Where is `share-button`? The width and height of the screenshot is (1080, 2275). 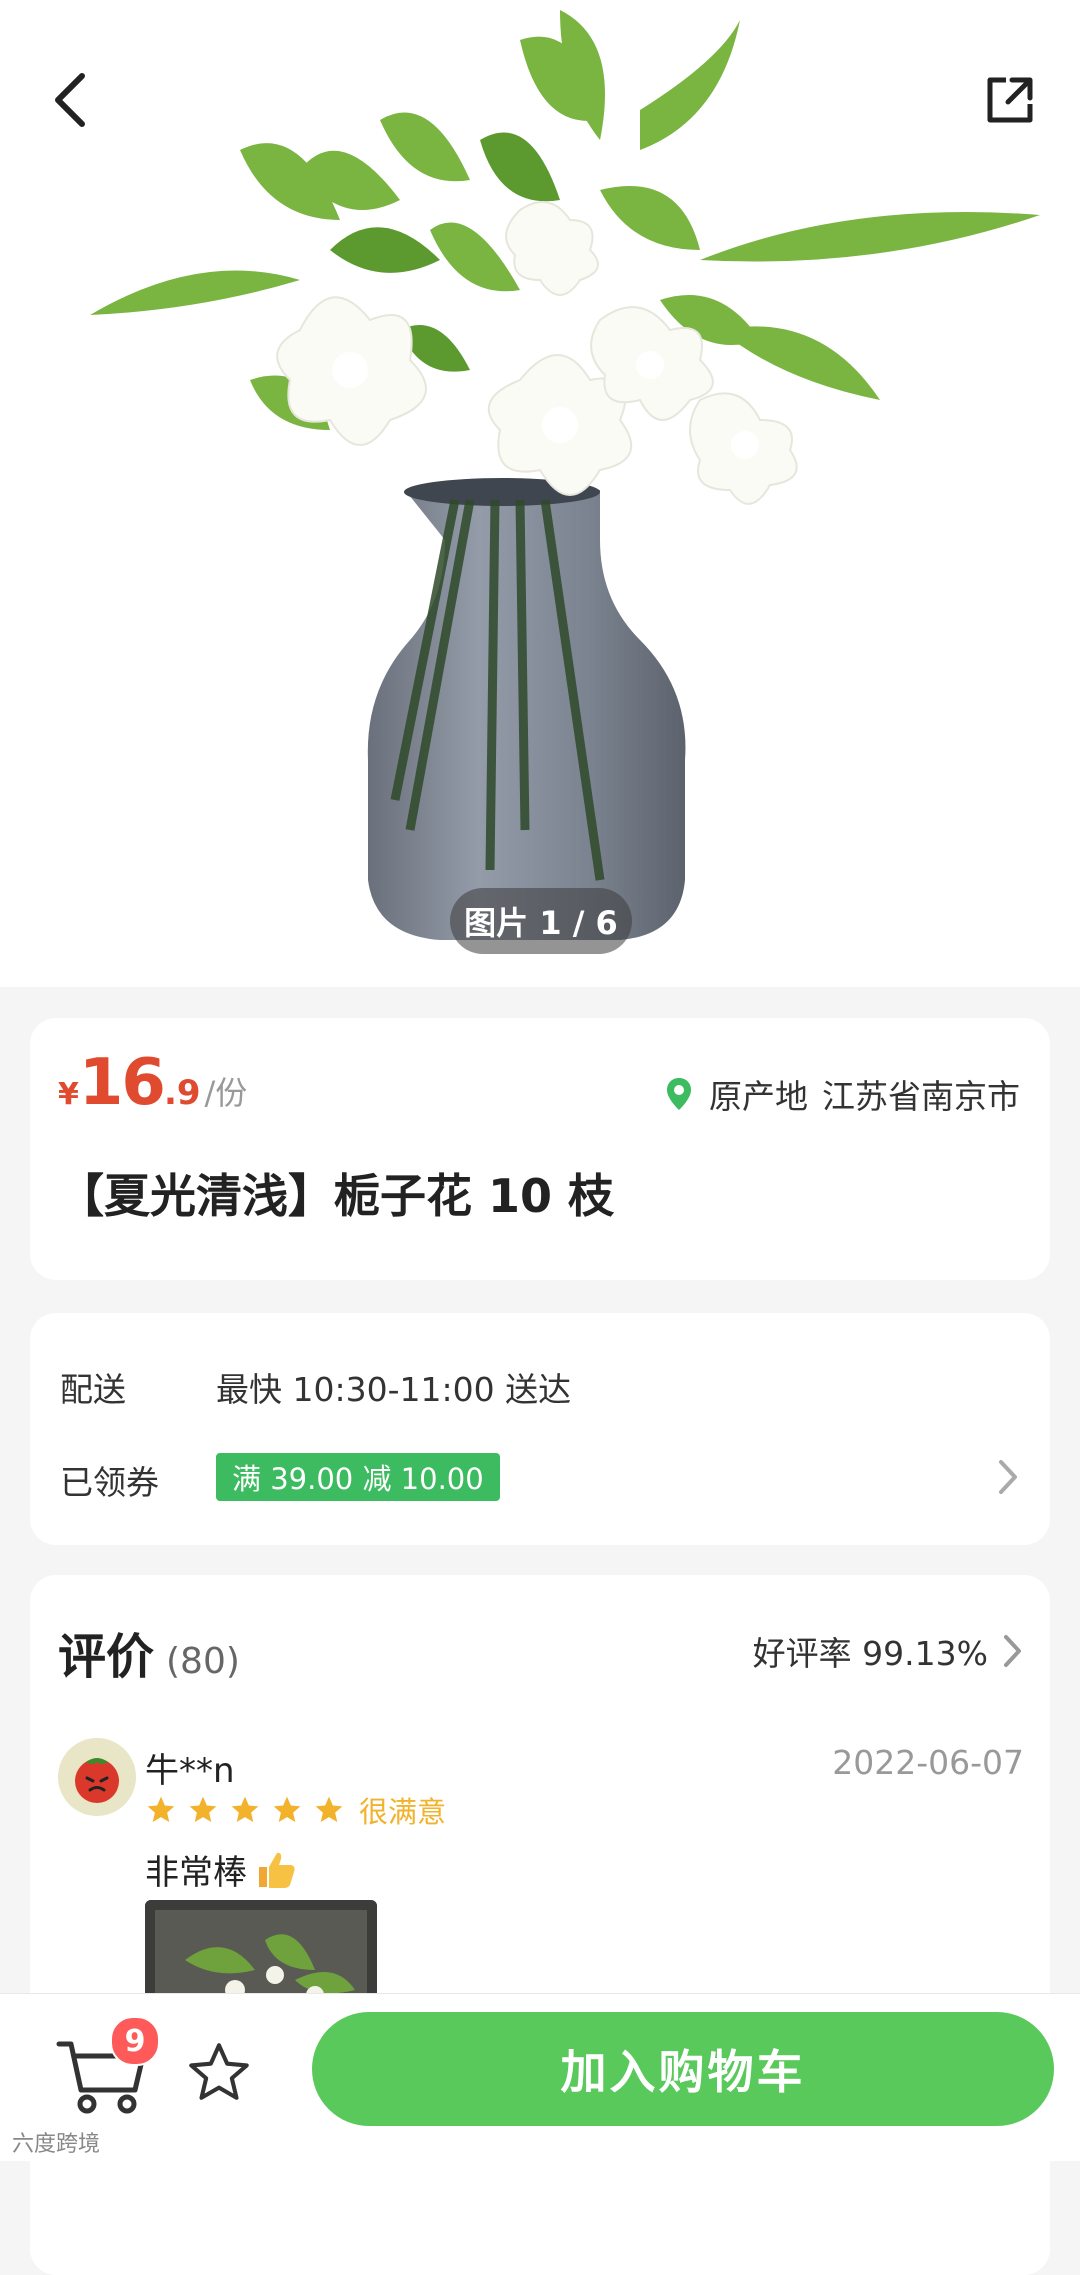 share-button is located at coordinates (1010, 100).